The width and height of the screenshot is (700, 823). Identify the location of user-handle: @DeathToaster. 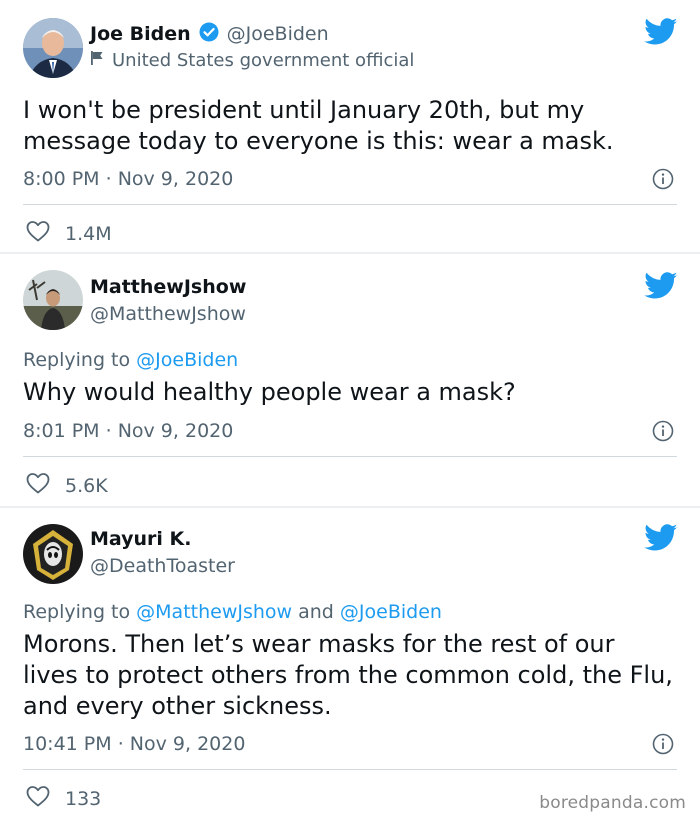
(162, 566).